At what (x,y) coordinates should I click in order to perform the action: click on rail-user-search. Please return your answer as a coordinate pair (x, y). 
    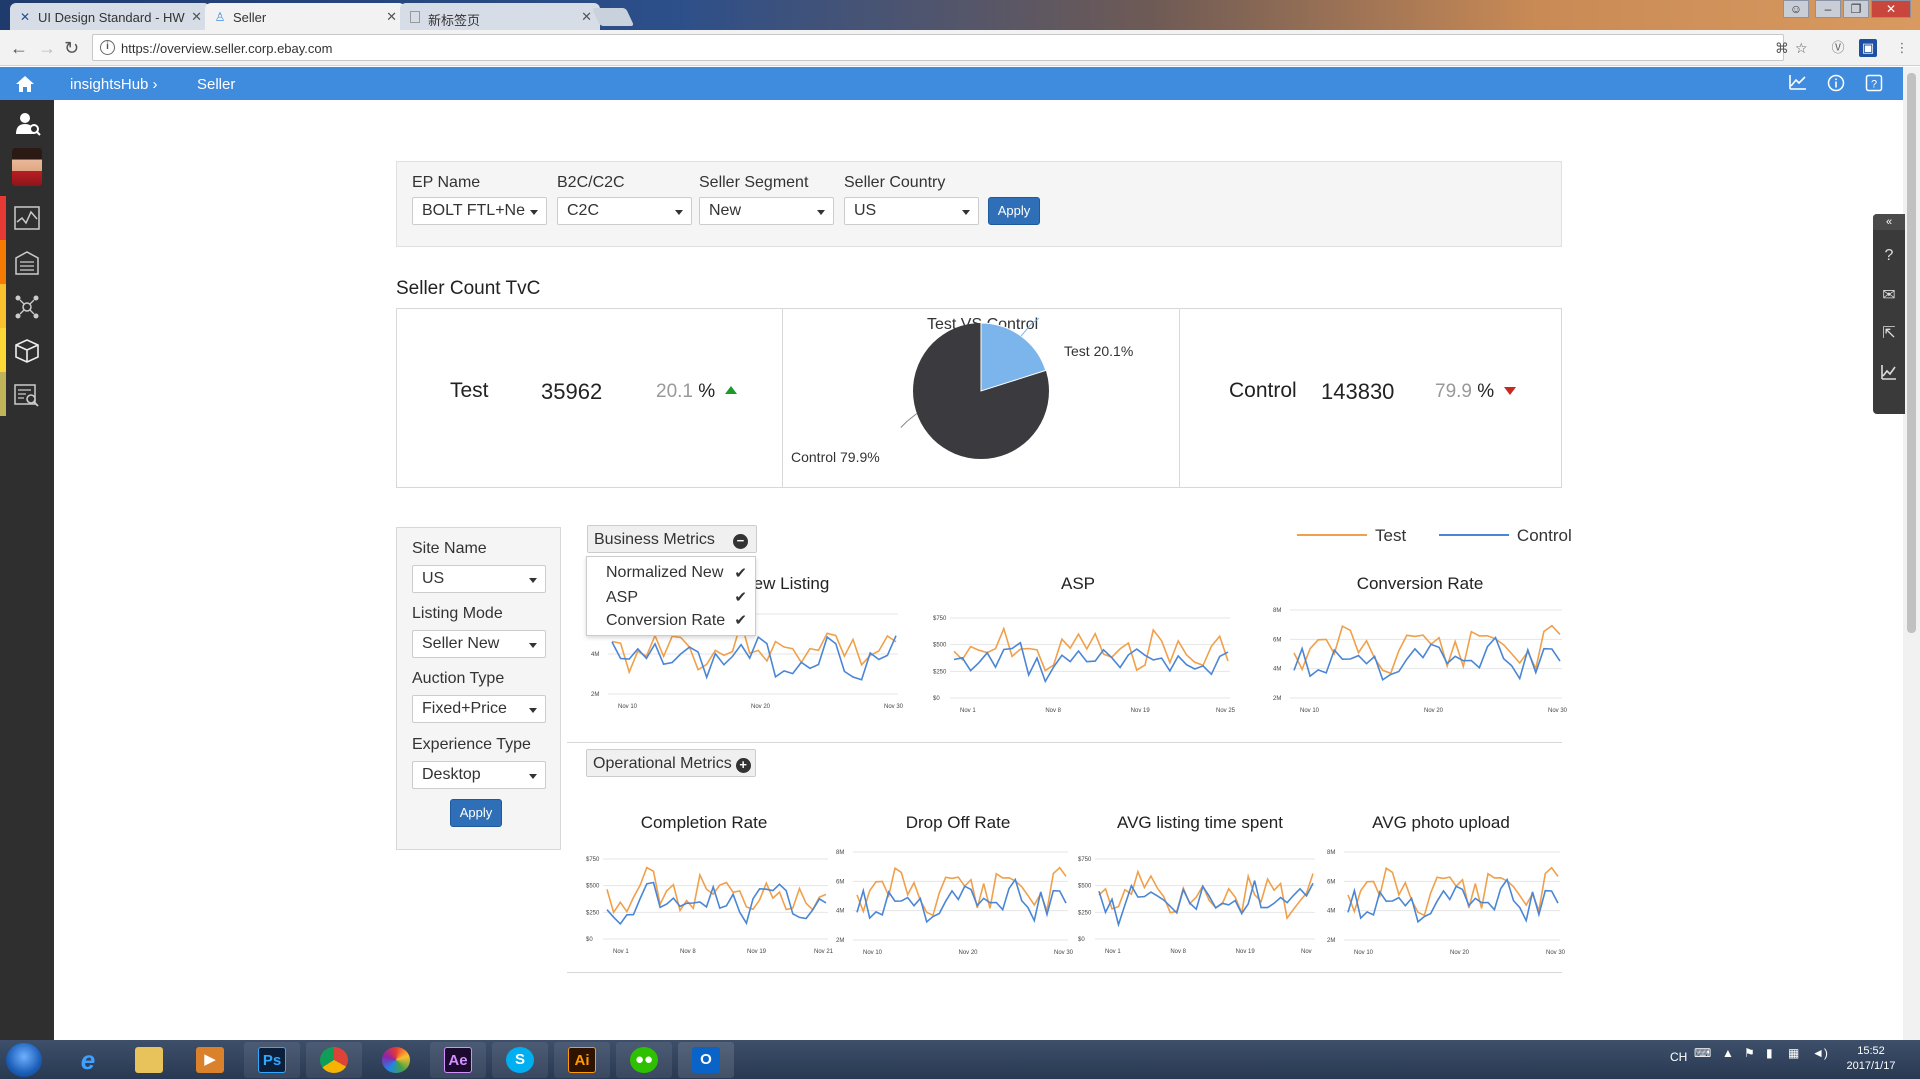
    Looking at the image, I should click on (27, 122).